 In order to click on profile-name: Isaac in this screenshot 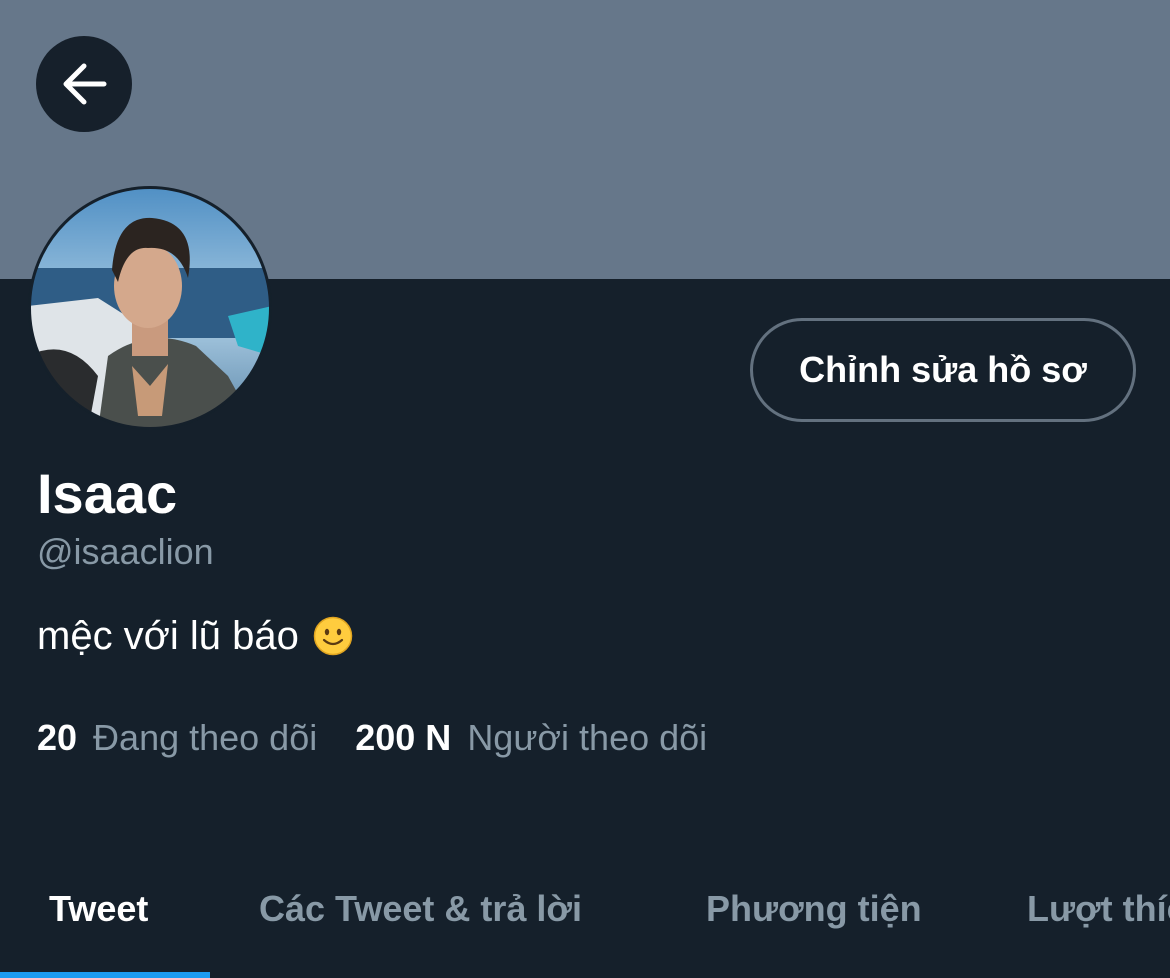, I will do `click(107, 493)`.